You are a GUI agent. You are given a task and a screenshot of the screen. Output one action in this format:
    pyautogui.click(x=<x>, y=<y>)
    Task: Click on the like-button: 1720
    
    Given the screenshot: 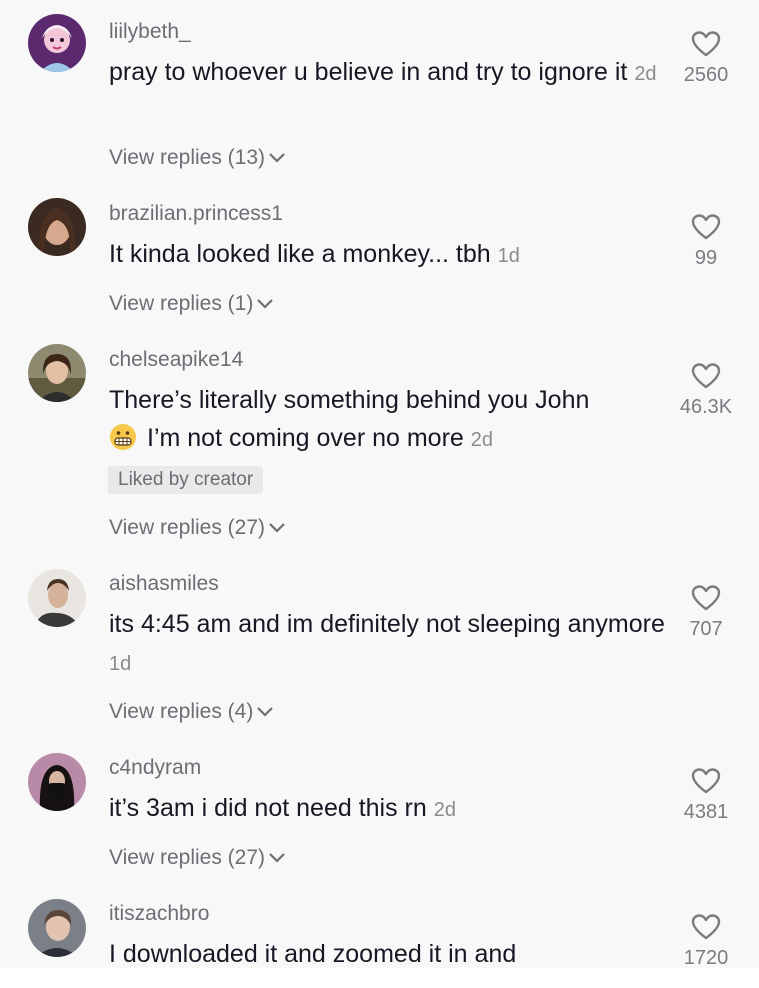 What is the action you would take?
    pyautogui.click(x=706, y=941)
    